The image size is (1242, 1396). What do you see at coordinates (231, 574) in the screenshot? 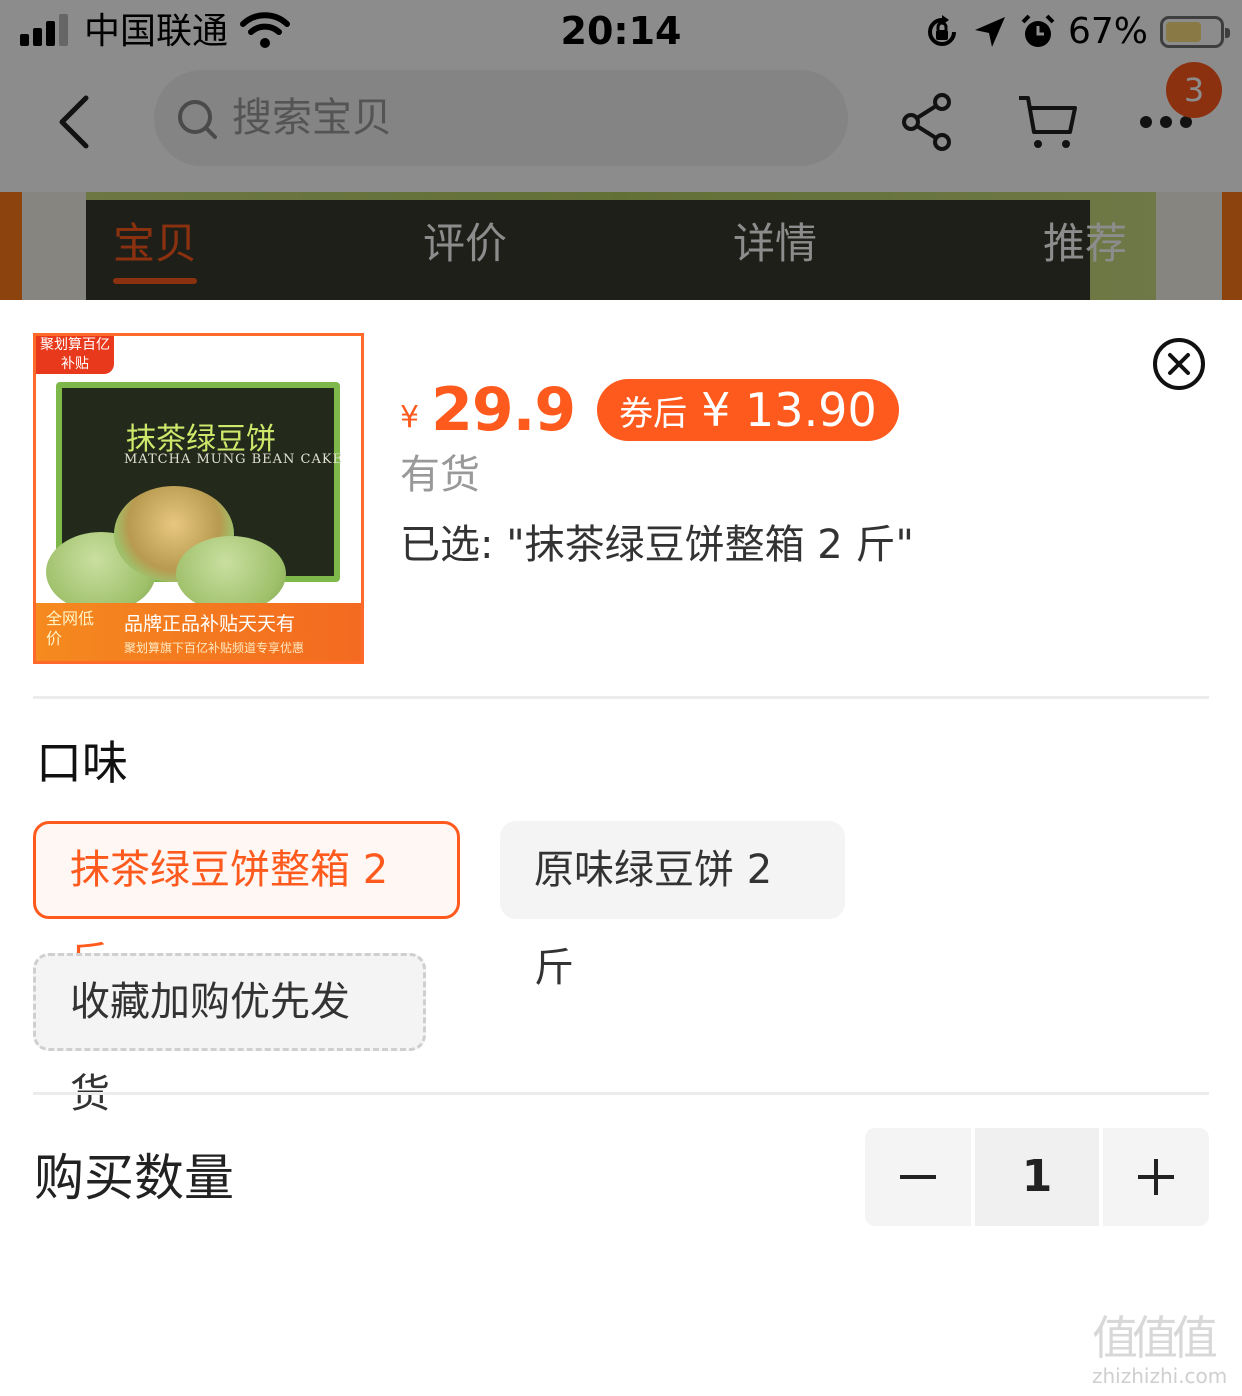
I see `cake-illustration` at bounding box center [231, 574].